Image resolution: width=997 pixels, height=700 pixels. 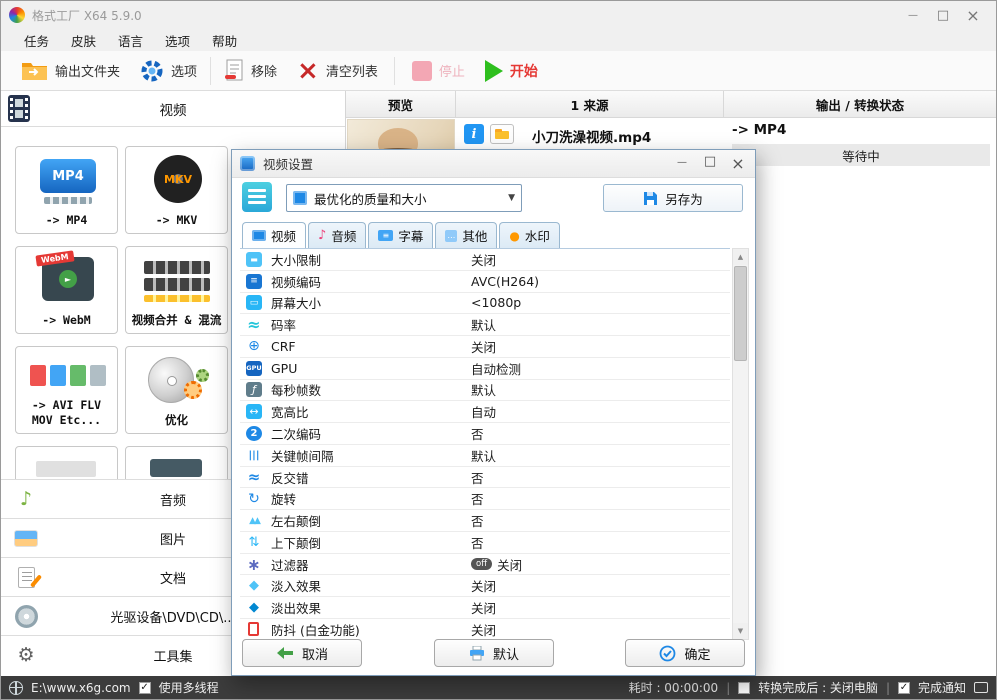 I want to click on minimize-icon, so click(x=913, y=15).